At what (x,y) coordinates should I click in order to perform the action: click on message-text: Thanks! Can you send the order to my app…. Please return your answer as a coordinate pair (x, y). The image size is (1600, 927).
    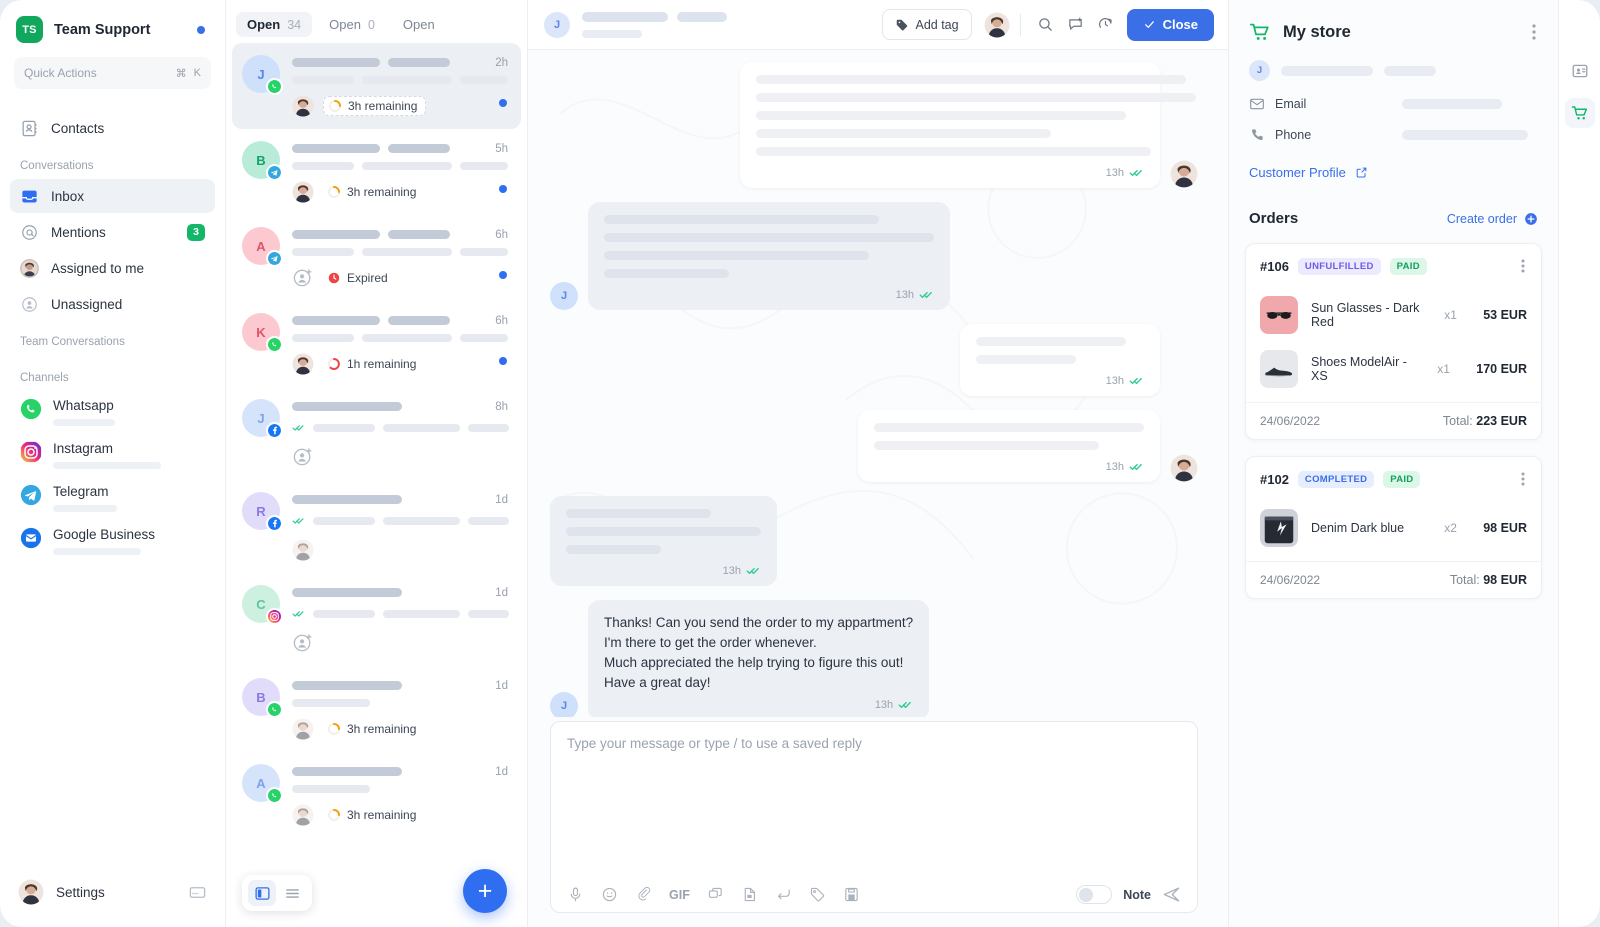
    Looking at the image, I should click on (759, 652).